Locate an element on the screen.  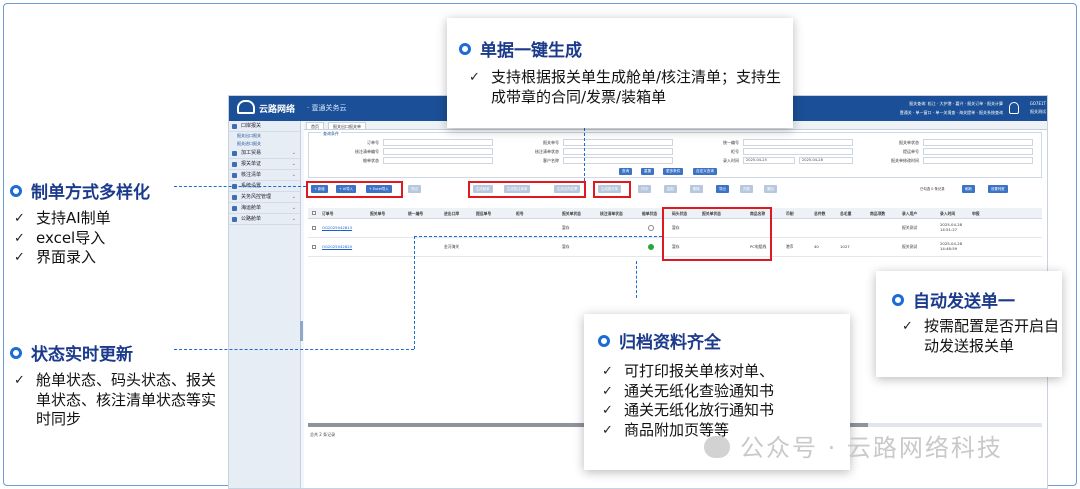
date-to-input: 2025-04-28 is located at coordinates (826, 160).